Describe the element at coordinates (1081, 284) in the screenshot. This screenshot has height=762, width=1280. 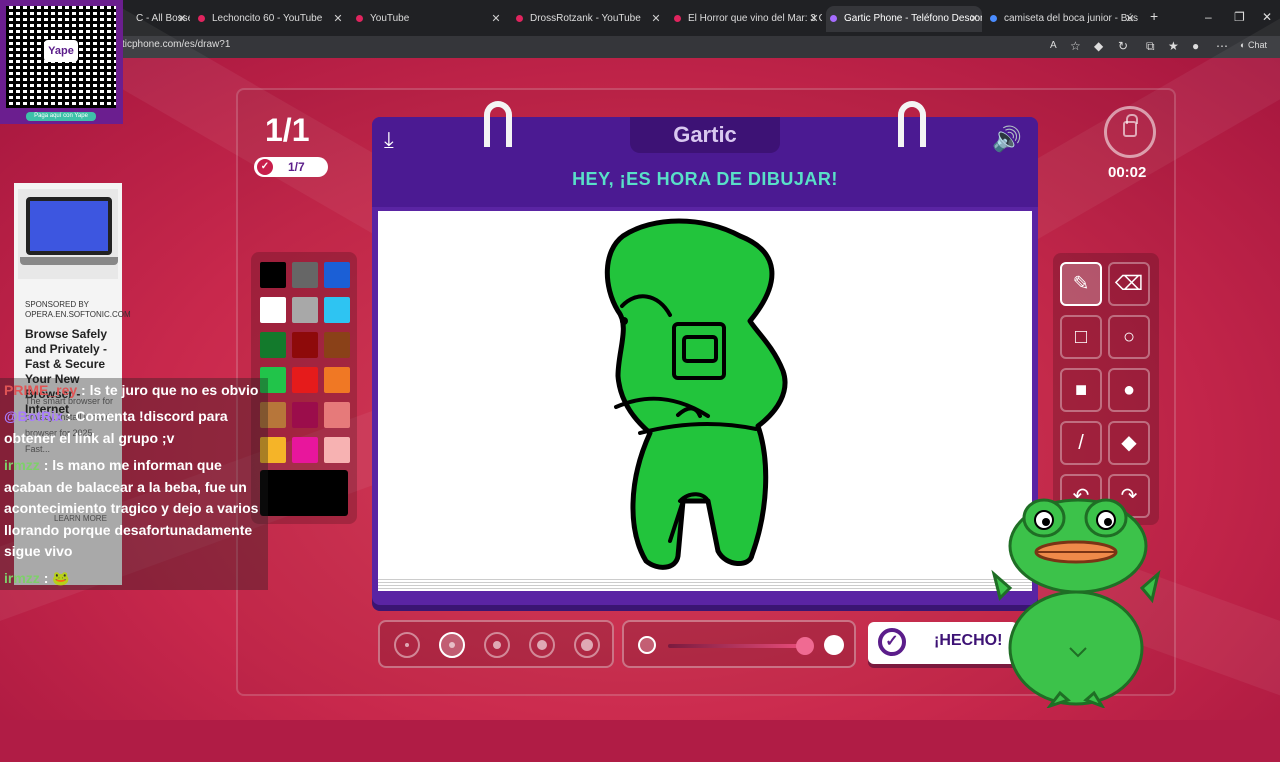
I see `pen-tool-icon: ✎` at that location.